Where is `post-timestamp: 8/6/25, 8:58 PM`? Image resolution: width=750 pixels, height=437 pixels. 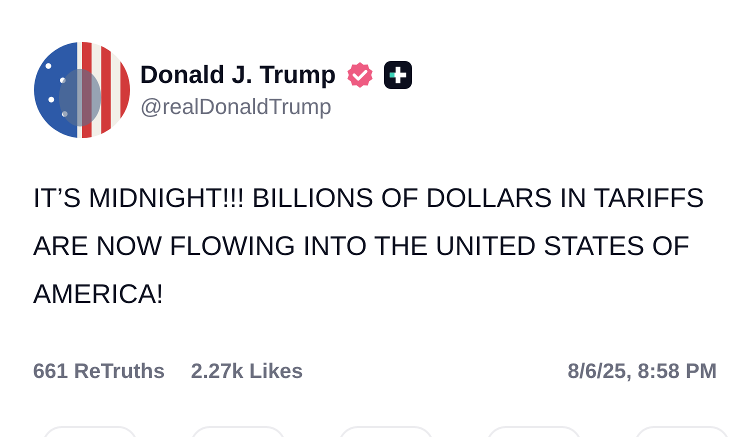 post-timestamp: 8/6/25, 8:58 PM is located at coordinates (642, 372).